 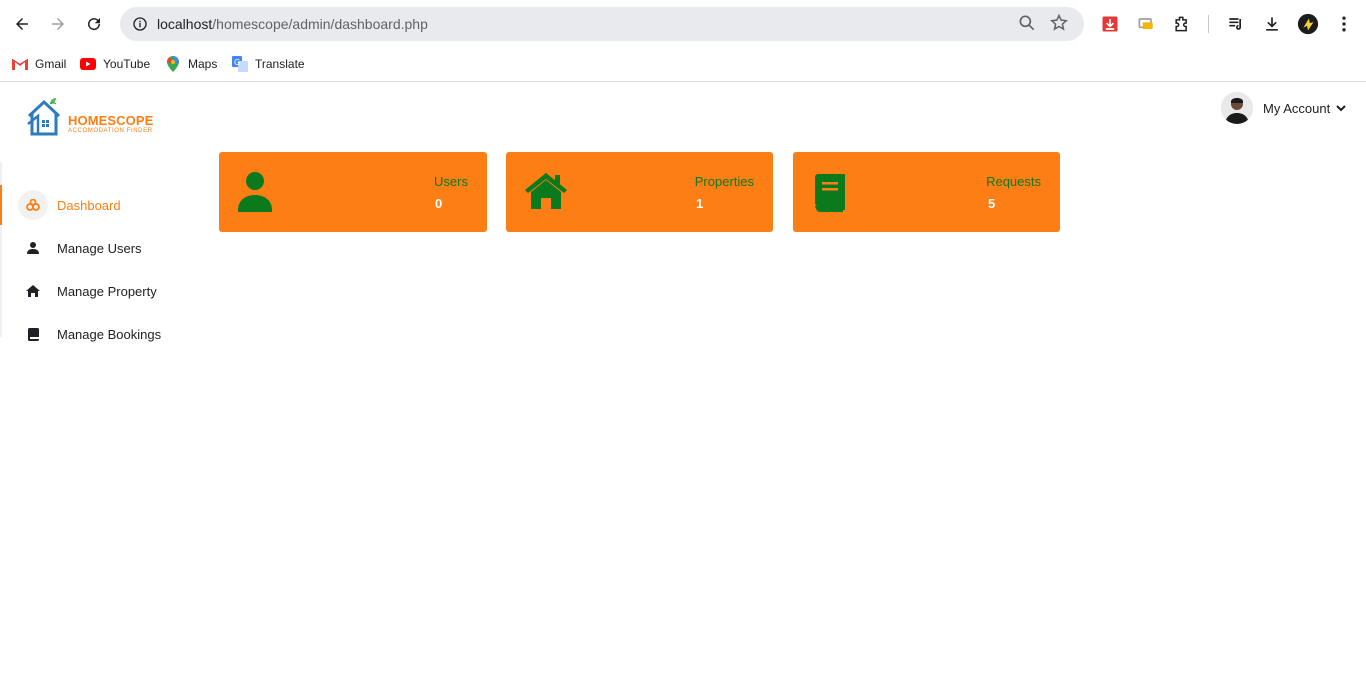 I want to click on svg-text: G, so click(x=237, y=62).